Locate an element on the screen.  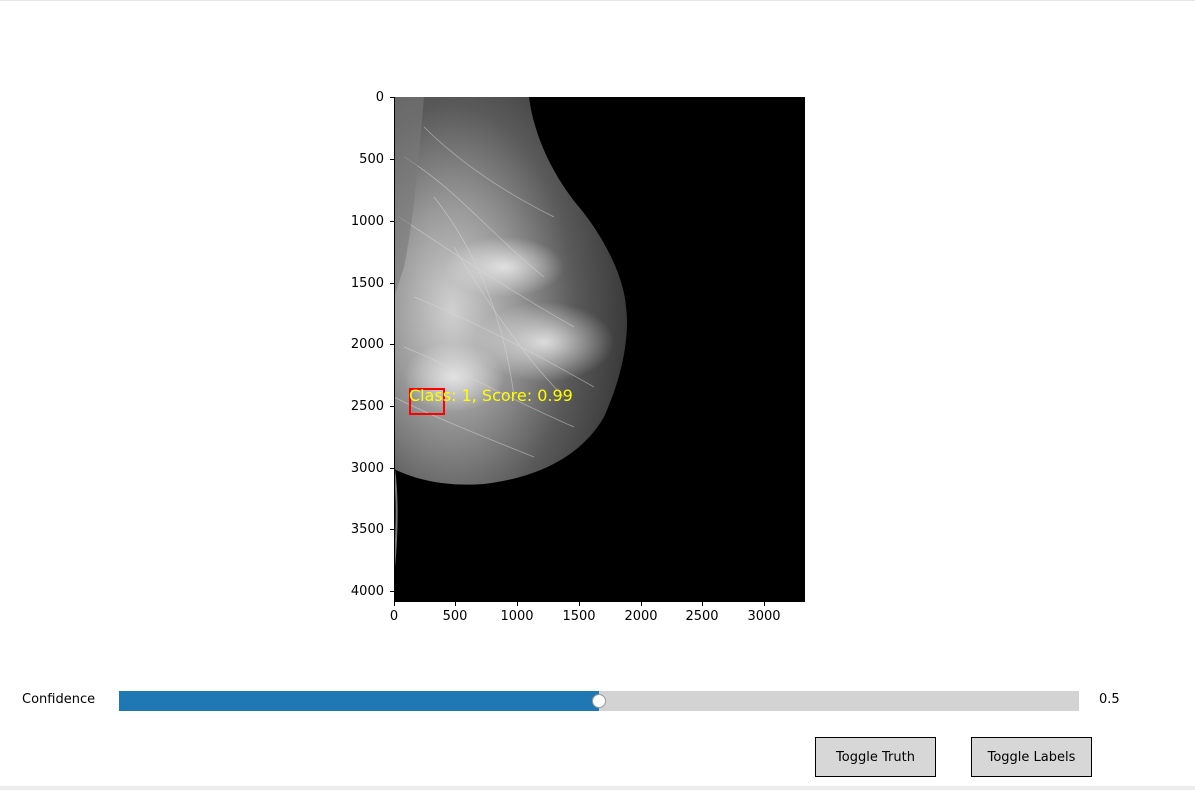
x-tick-label: 0 is located at coordinates (394, 616).